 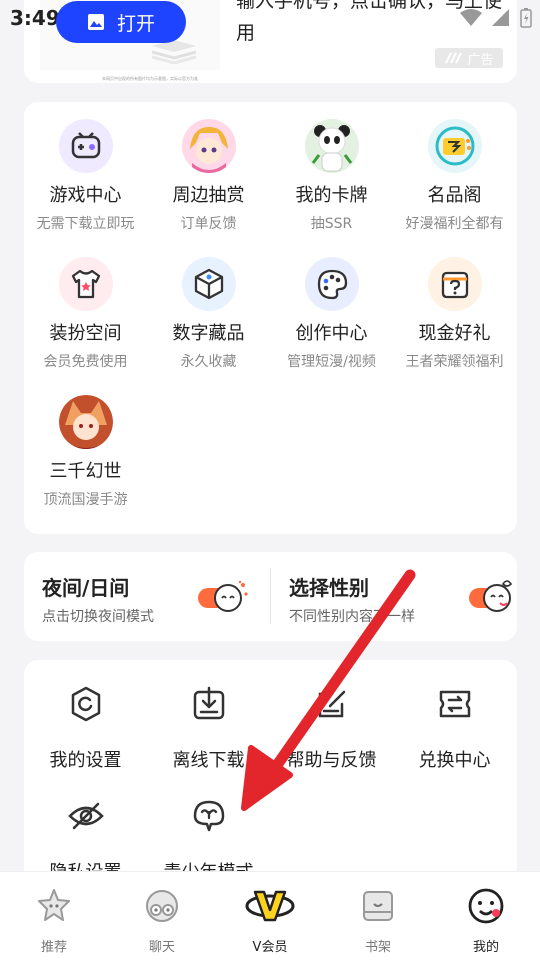 What do you see at coordinates (208, 284) in the screenshot?
I see `cube-icon` at bounding box center [208, 284].